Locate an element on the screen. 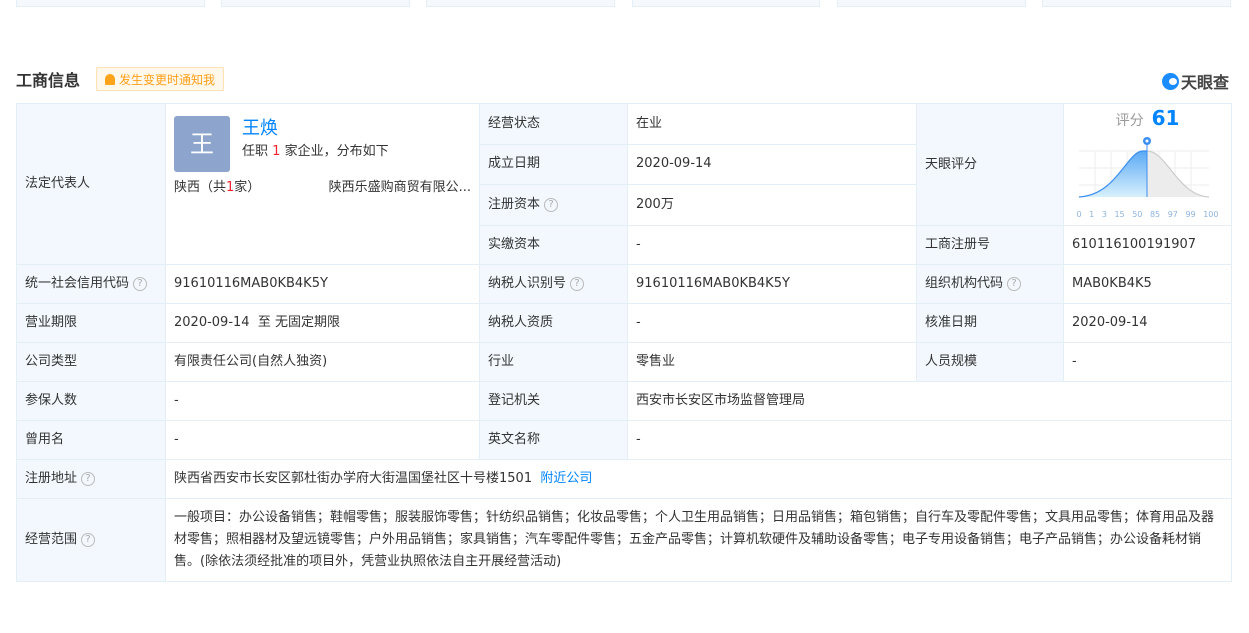 The height and width of the screenshot is (633, 1249). value-staff: - is located at coordinates (1147, 362).